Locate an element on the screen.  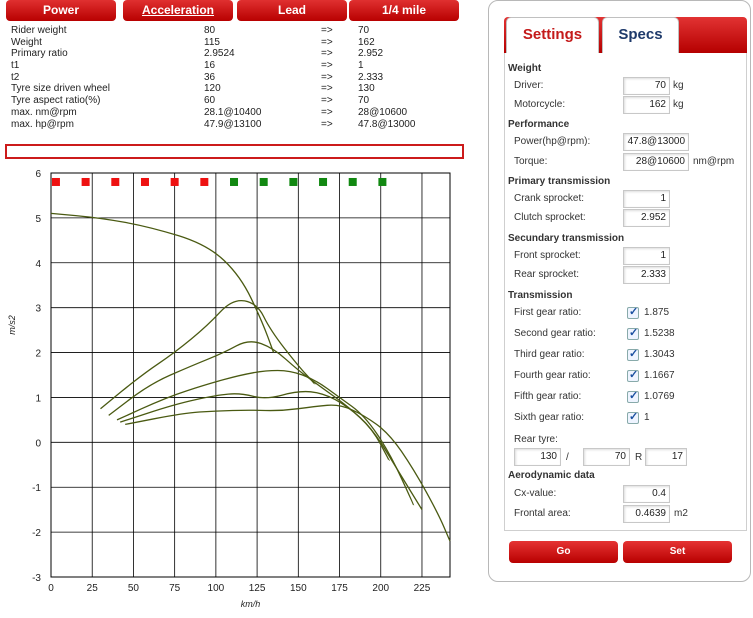
tab-power-label: Power is located at coordinates (60, 10).